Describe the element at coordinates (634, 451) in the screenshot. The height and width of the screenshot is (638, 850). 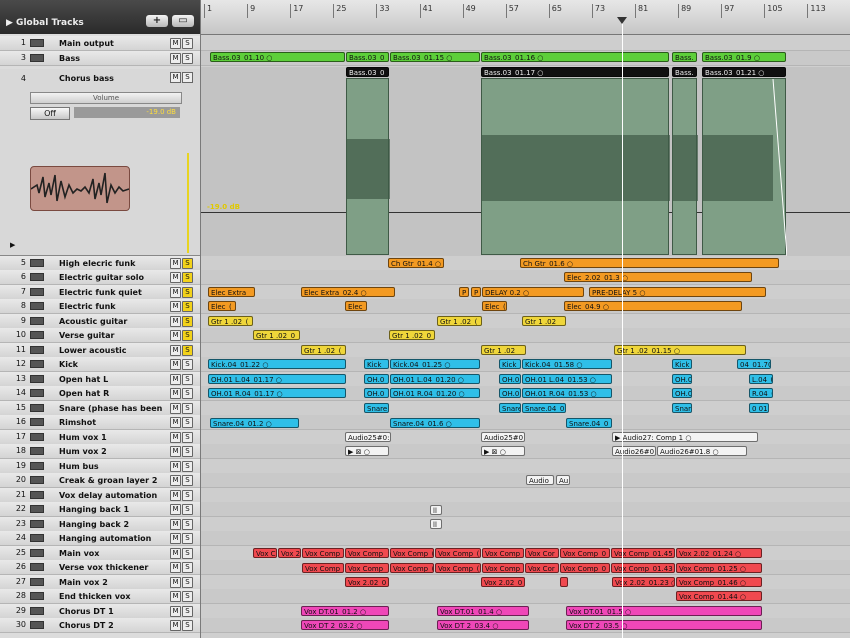
I see `region-clip: Audio26#0` at that location.